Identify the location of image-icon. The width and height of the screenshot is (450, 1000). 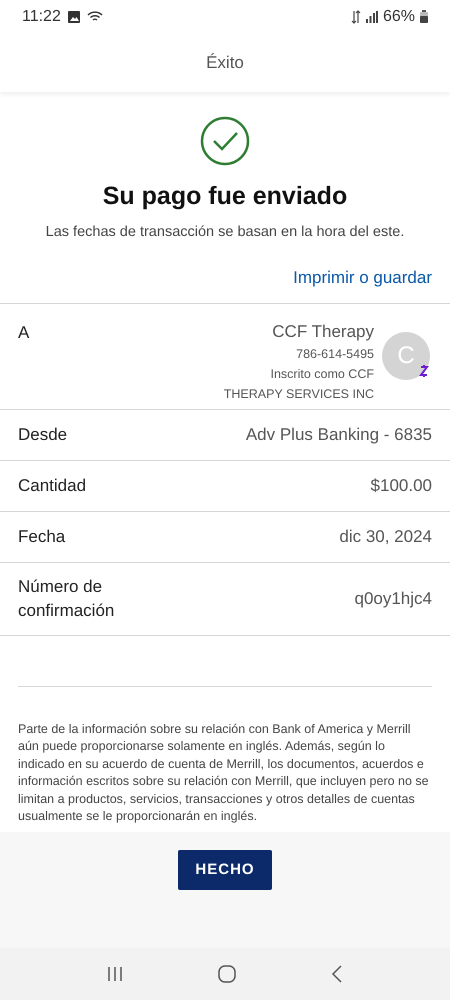
(73, 17).